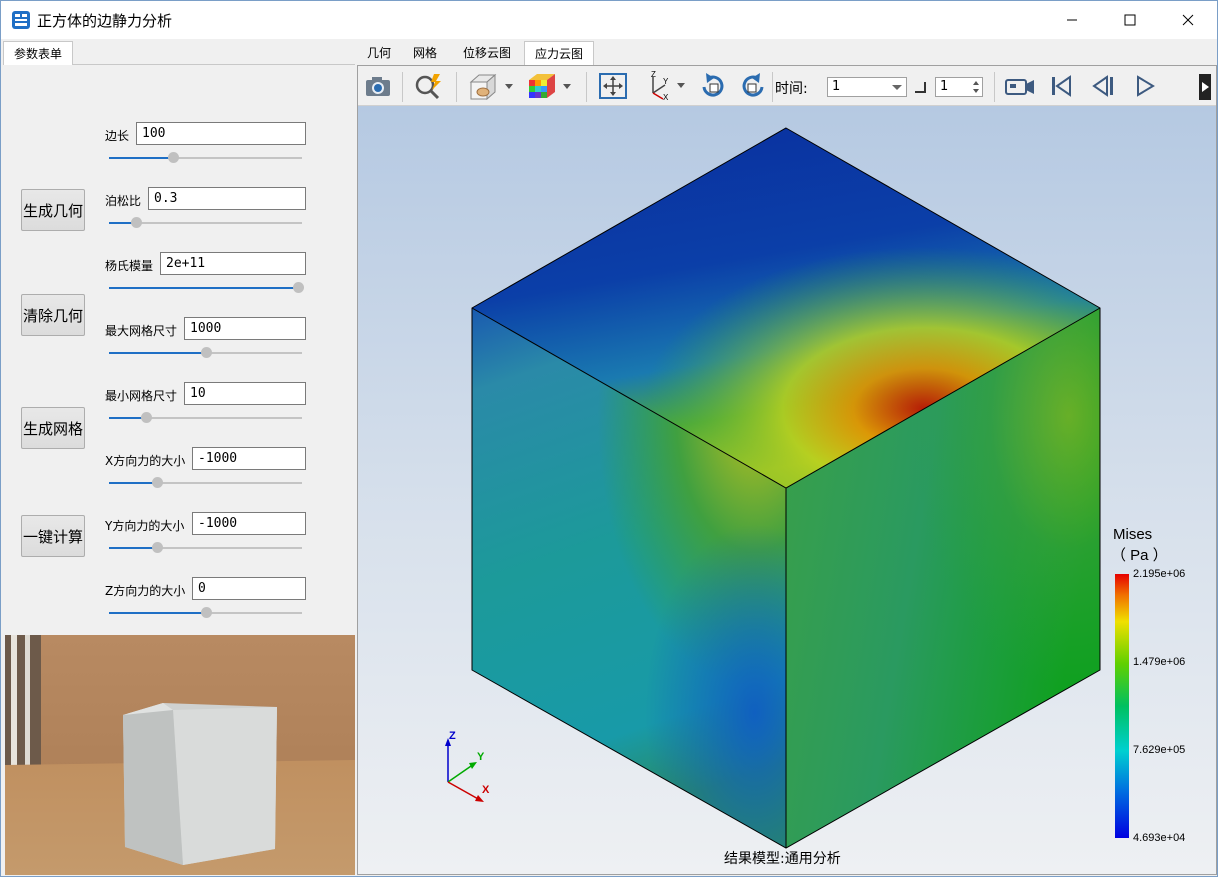 This screenshot has height=877, width=1218. What do you see at coordinates (145, 526) in the screenshot?
I see `param-label: Y方向力的大小` at bounding box center [145, 526].